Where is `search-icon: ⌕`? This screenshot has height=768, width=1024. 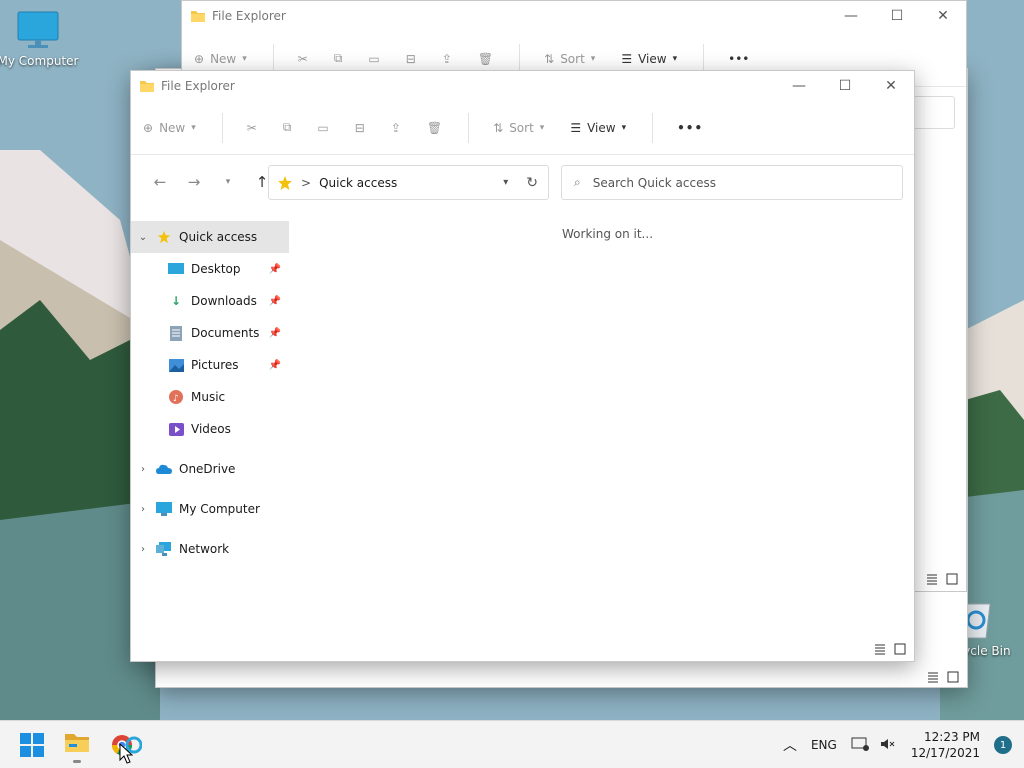 search-icon: ⌕ is located at coordinates (577, 182).